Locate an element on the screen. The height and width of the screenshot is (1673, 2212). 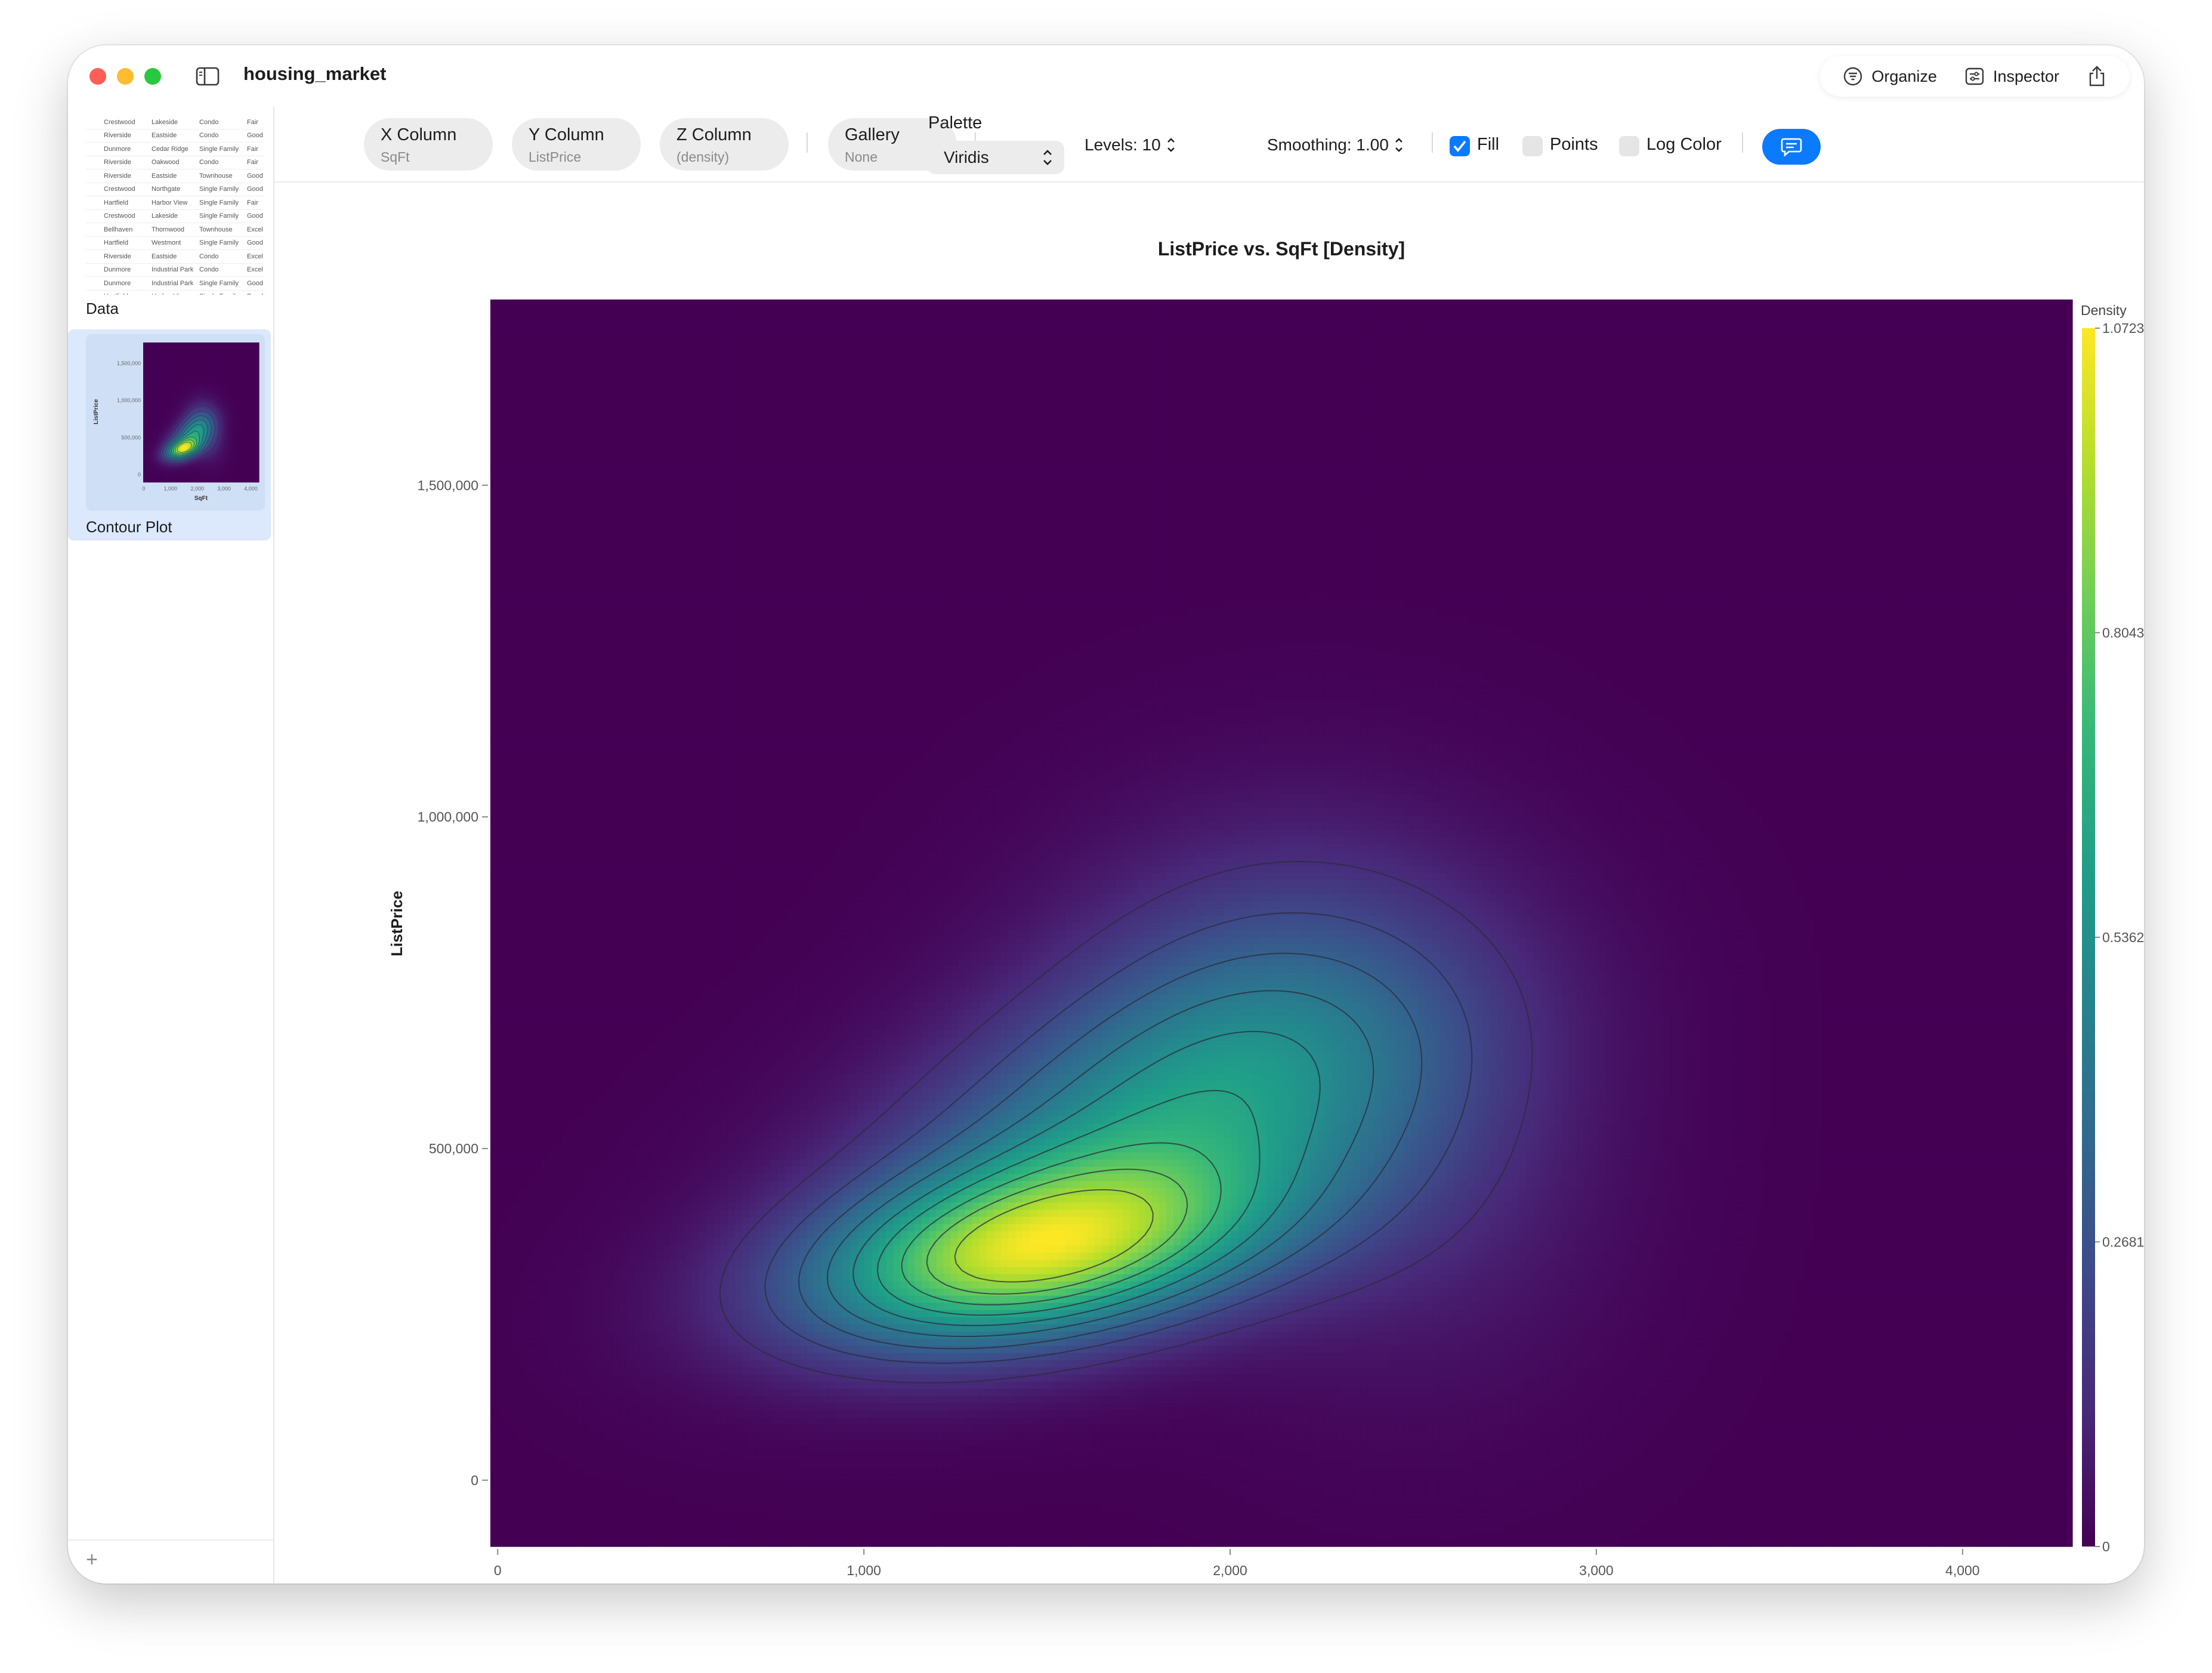
data-thumbnail-cell: Fair is located at coordinates (256, 122).